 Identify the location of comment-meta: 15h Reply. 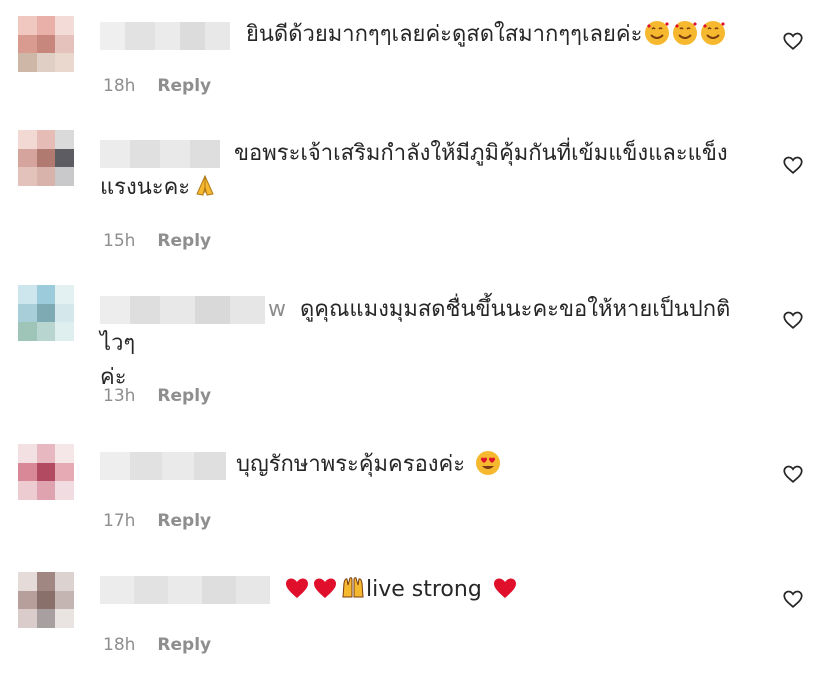
(157, 241).